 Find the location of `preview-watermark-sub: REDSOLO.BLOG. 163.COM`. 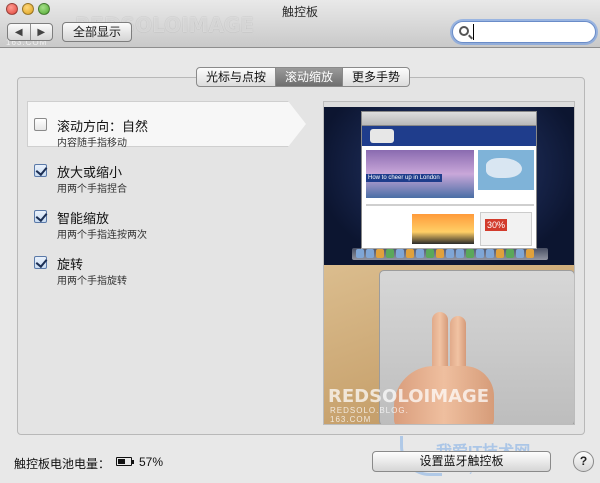

preview-watermark-sub: REDSOLO.BLOG. 163.COM is located at coordinates (369, 415).